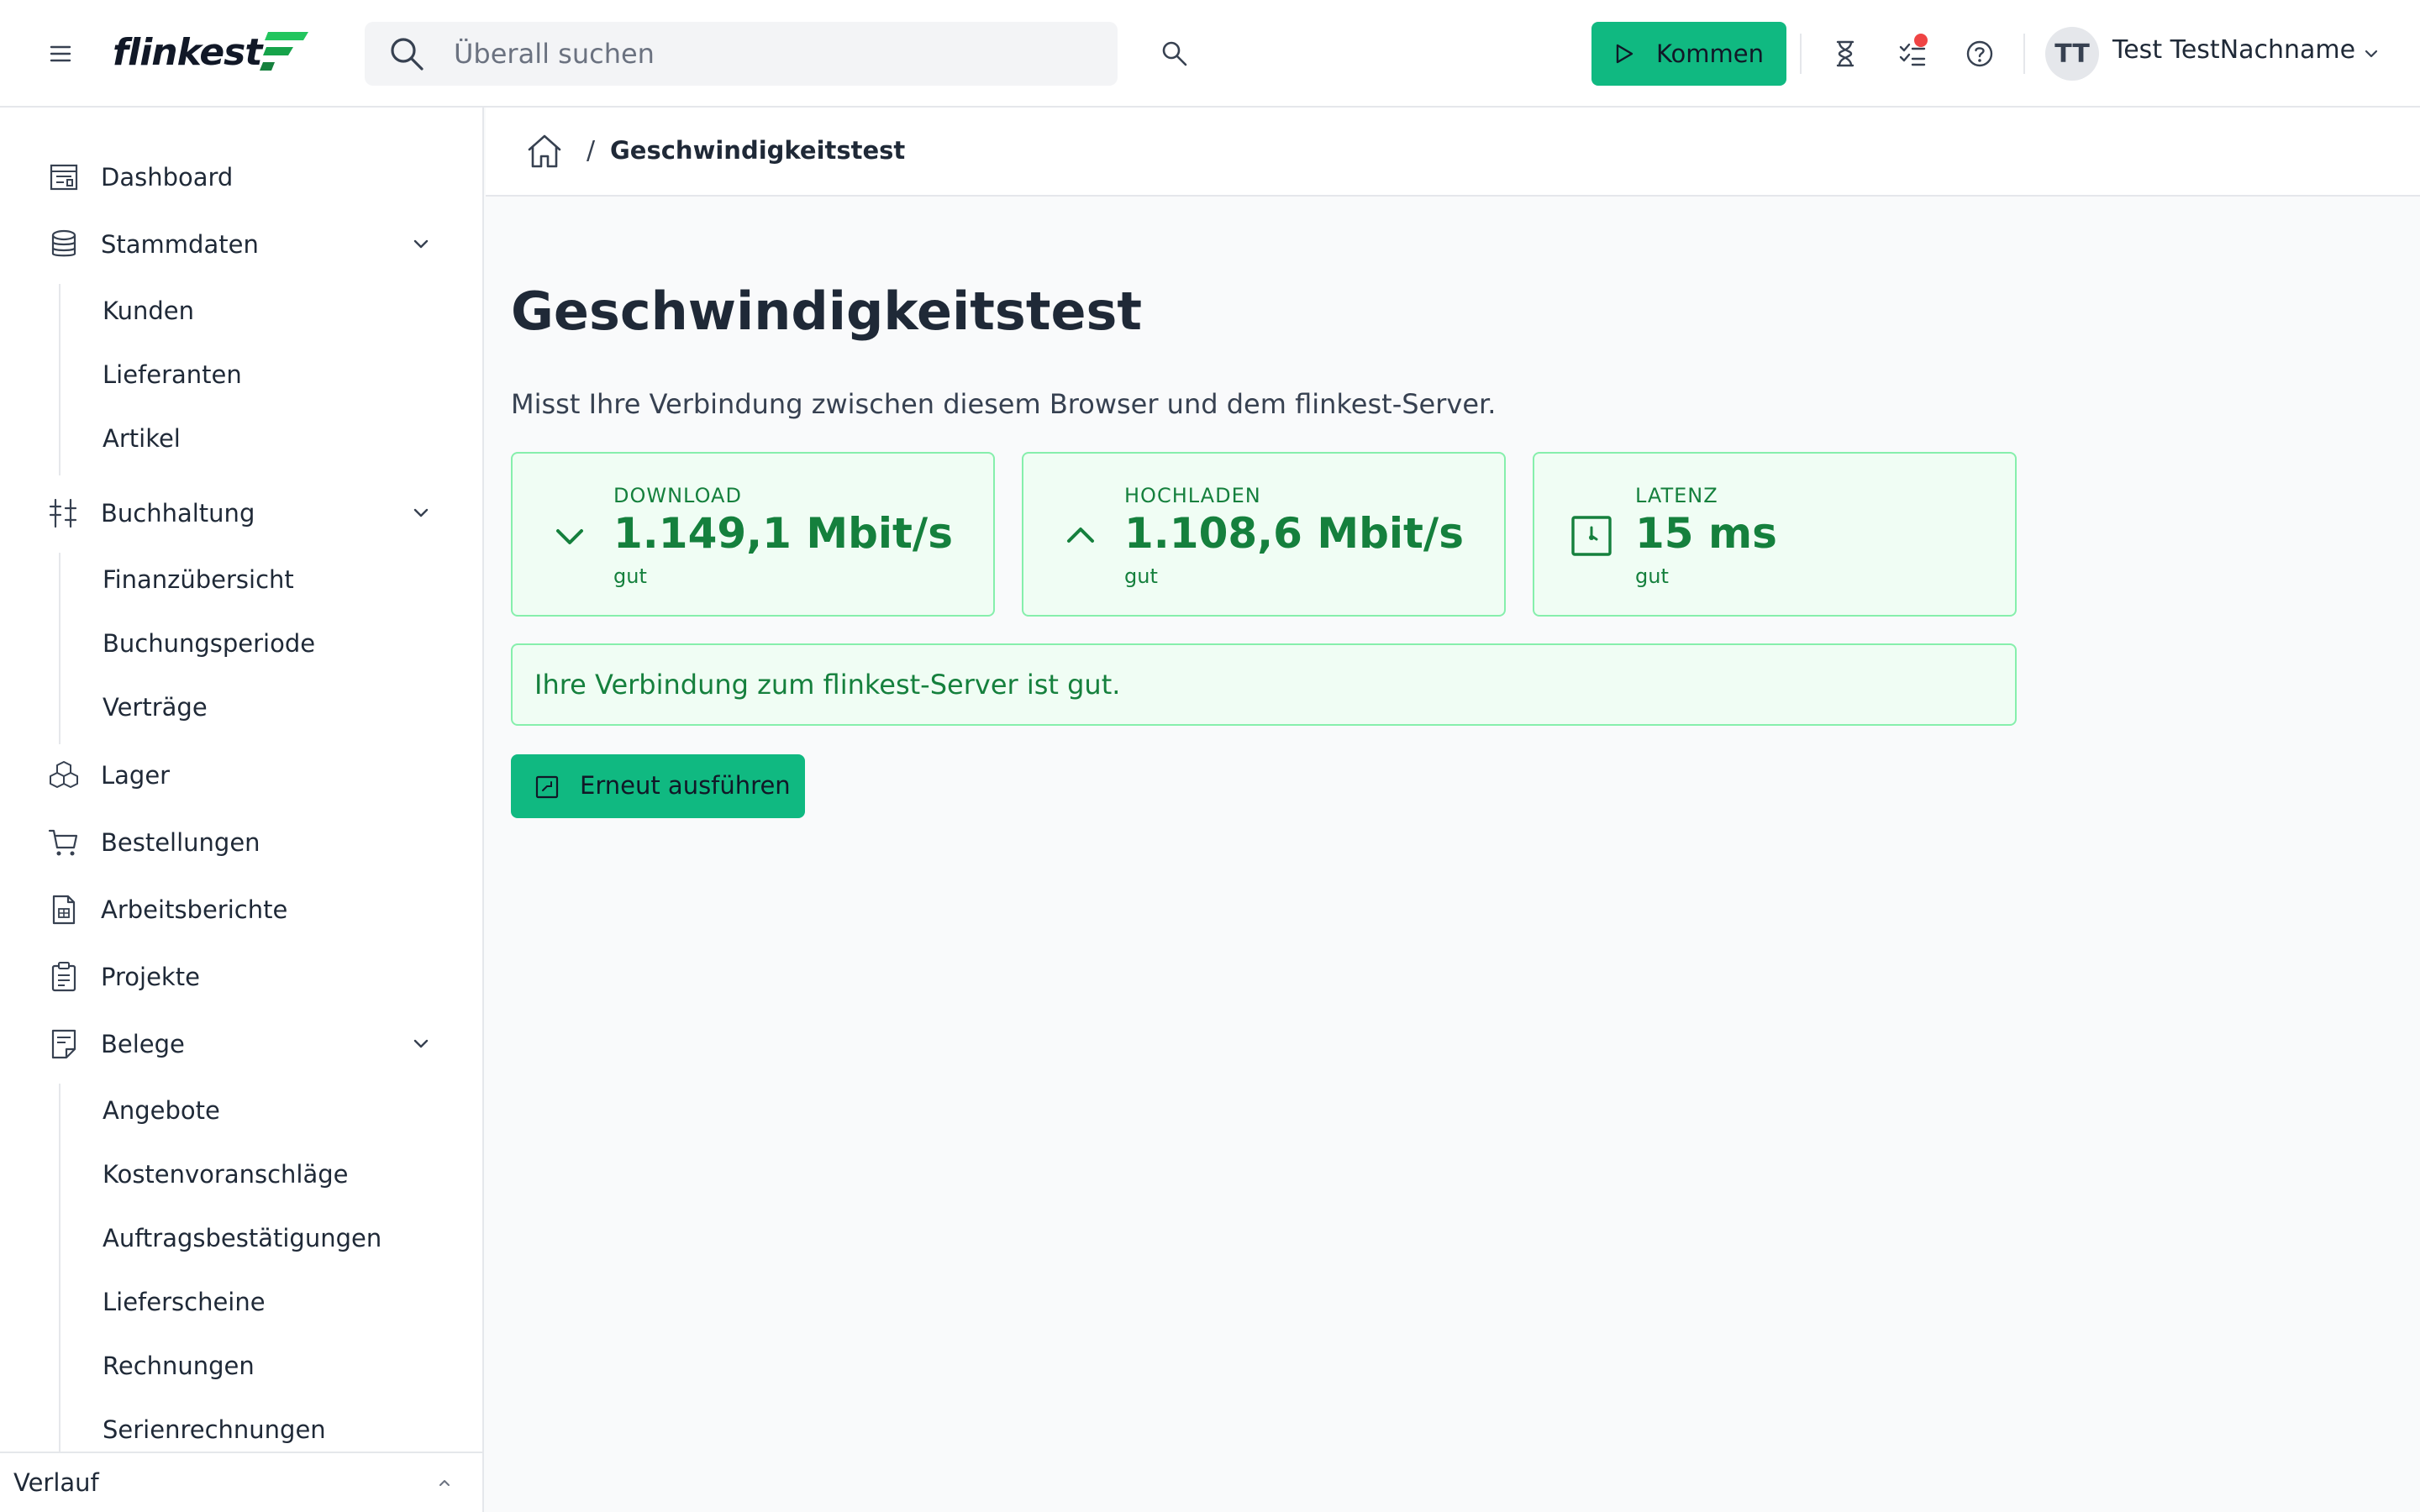 This screenshot has height=1512, width=2420. I want to click on download-metric-card: DOWNLOAD 1.149,1 Mbit/s gut, so click(753, 534).